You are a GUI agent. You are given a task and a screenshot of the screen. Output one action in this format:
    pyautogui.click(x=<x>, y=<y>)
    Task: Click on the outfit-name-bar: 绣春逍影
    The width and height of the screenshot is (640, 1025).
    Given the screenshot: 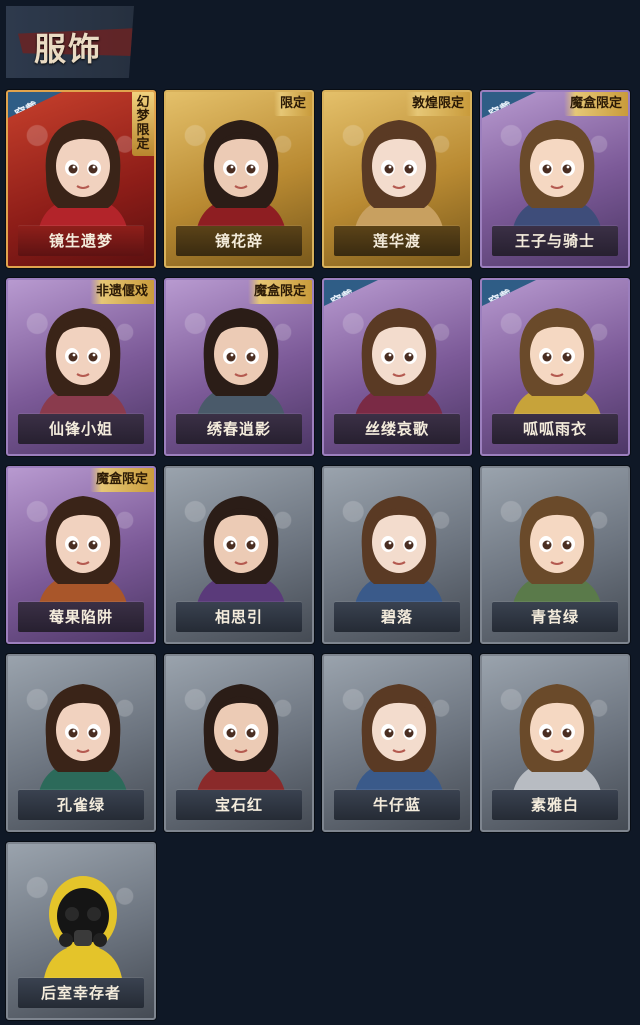 What is the action you would take?
    pyautogui.click(x=239, y=429)
    